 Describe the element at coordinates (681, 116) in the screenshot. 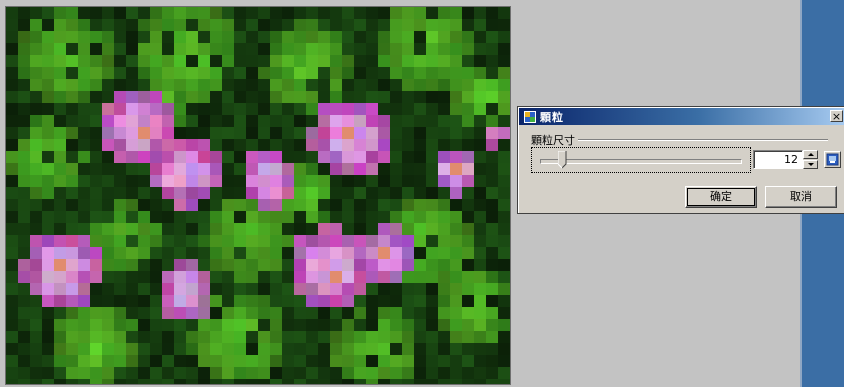

I see `dialog-titlebar: 顆粒 ×` at that location.